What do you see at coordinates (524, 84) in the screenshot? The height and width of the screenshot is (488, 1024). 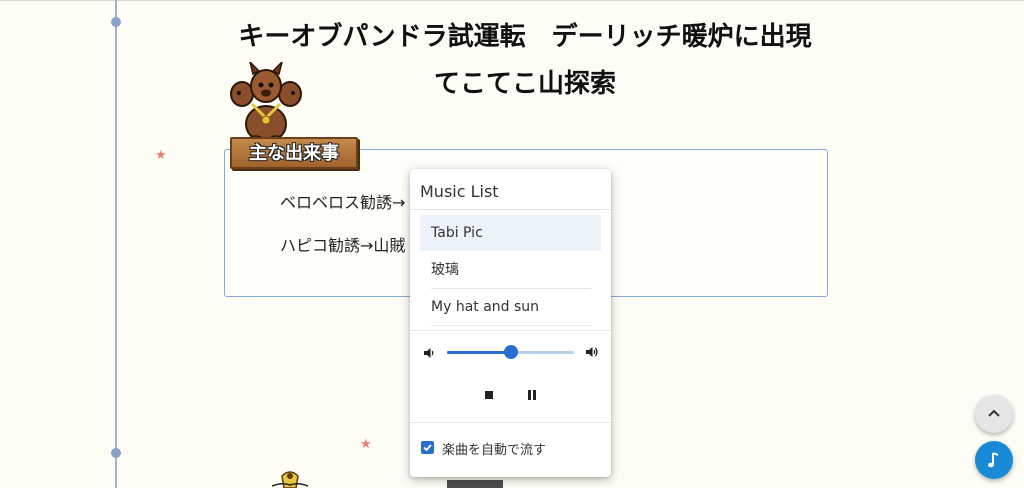 I see `title-line-2: てこてこ山探索` at bounding box center [524, 84].